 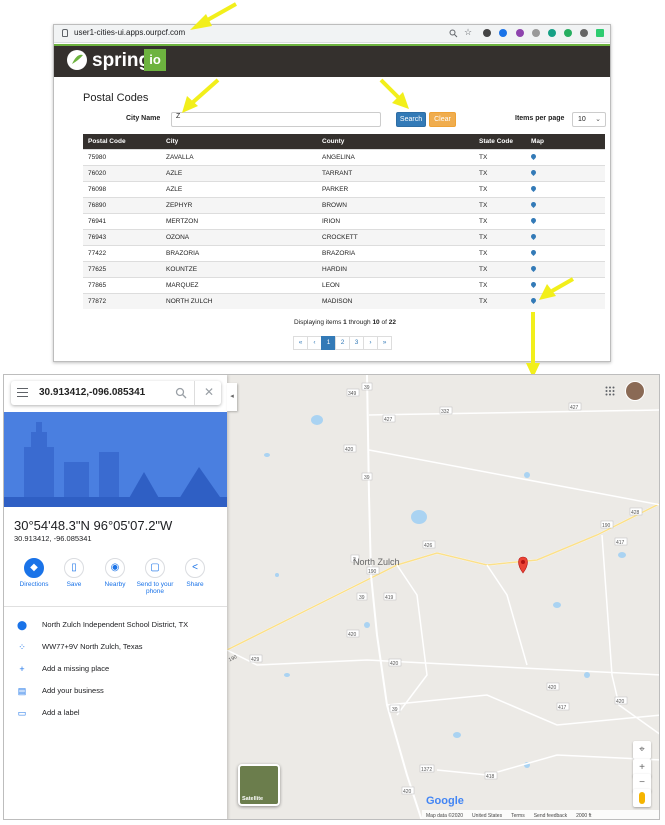 What do you see at coordinates (468, 32) in the screenshot?
I see `bookmark-star-icon: ☆` at bounding box center [468, 32].